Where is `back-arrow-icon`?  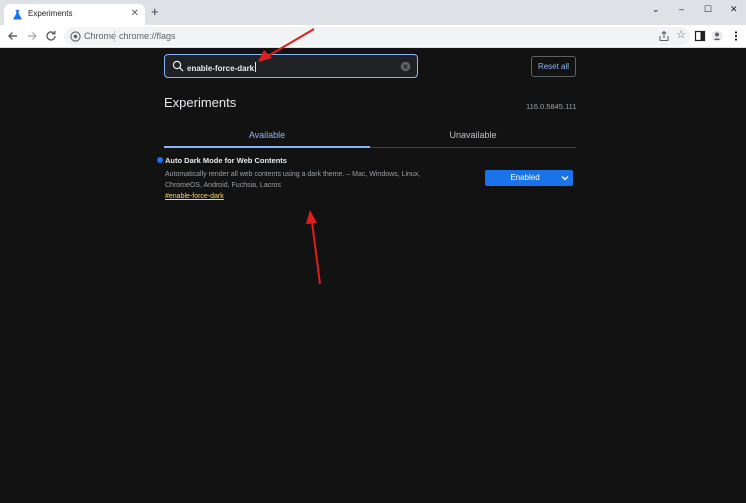 back-arrow-icon is located at coordinates (13, 36).